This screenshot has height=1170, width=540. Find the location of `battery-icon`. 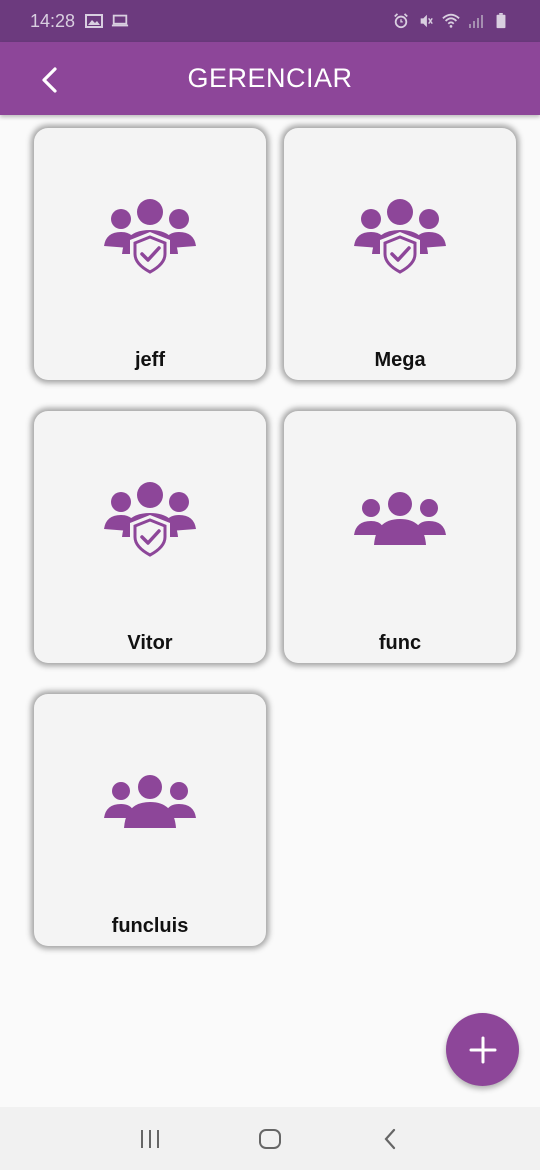

battery-icon is located at coordinates (501, 21).